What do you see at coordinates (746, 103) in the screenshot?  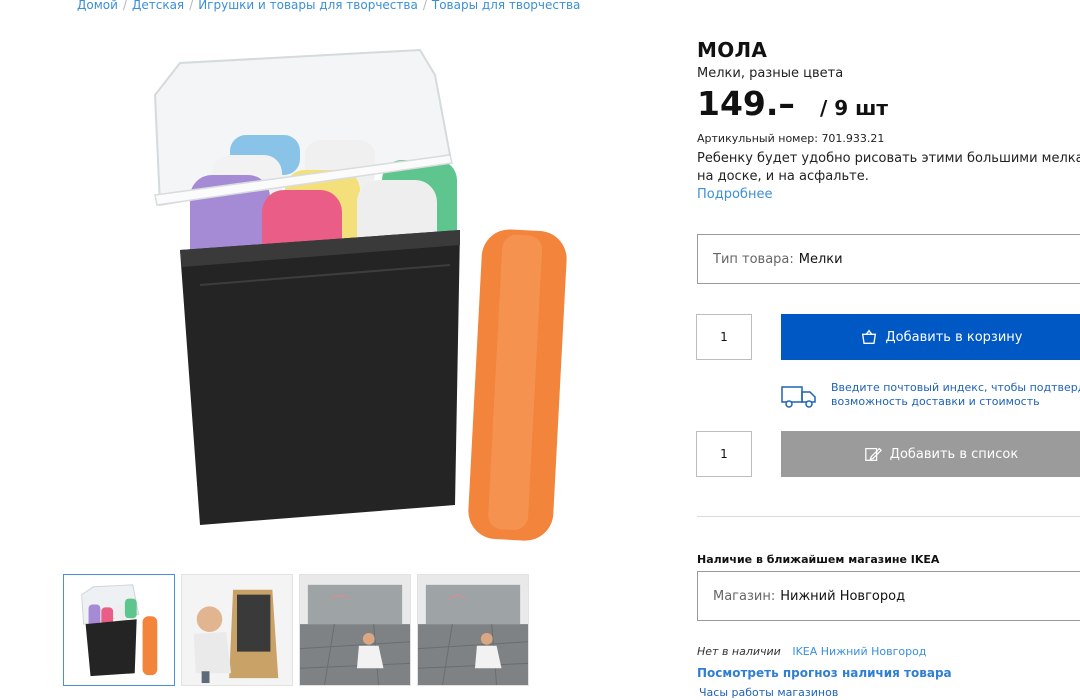 I see `product-price: 149.–` at bounding box center [746, 103].